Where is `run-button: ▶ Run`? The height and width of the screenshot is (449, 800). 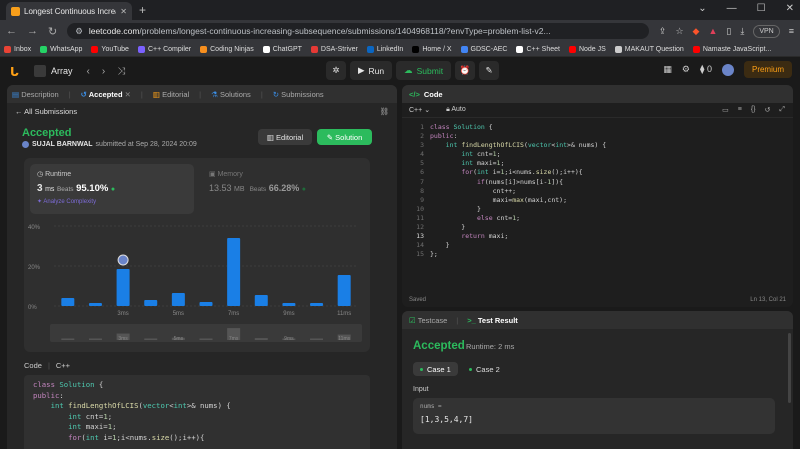
run-button: ▶ Run is located at coordinates (371, 70).